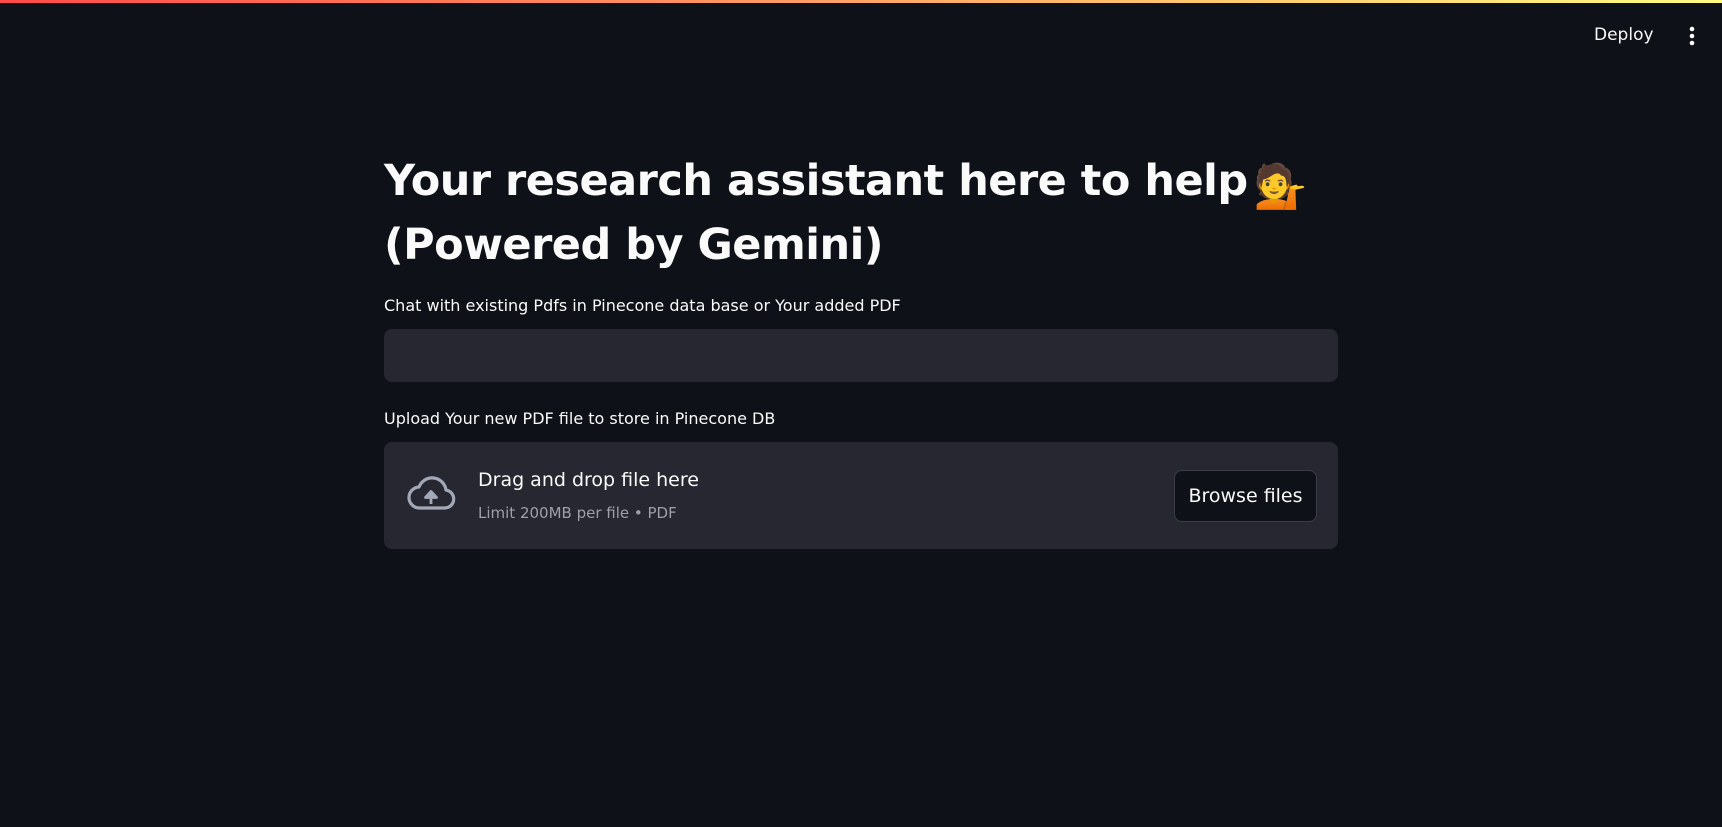 Image resolution: width=1722 pixels, height=827 pixels. Describe the element at coordinates (1280, 187) in the screenshot. I see `person-tipping-hand-emoji: 💁` at that location.